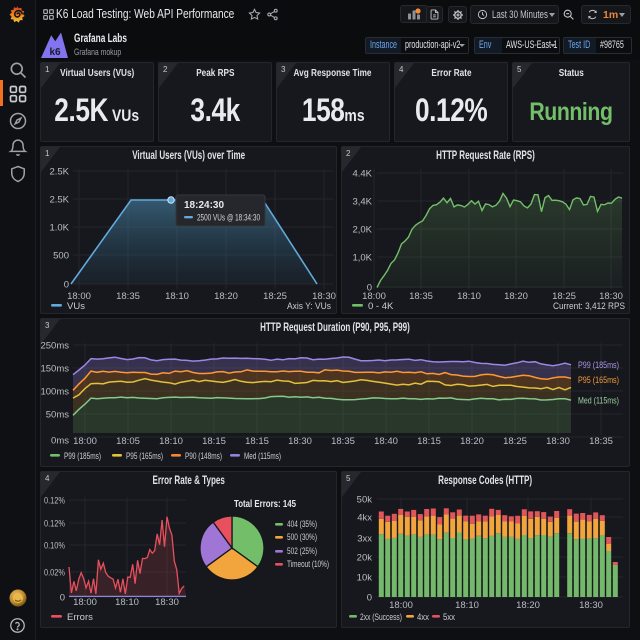 Image resolution: width=640 pixels, height=640 pixels. What do you see at coordinates (302, 537) in the screenshot?
I see `svg-text: 500 (30%)` at bounding box center [302, 537].